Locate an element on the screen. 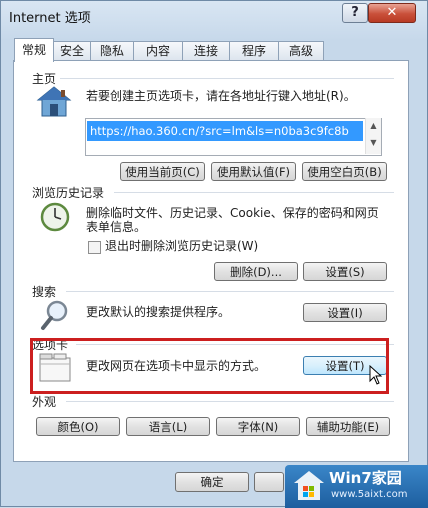 The width and height of the screenshot is (428, 508). history-description-line2: 表单信息。 is located at coordinates (116, 227).